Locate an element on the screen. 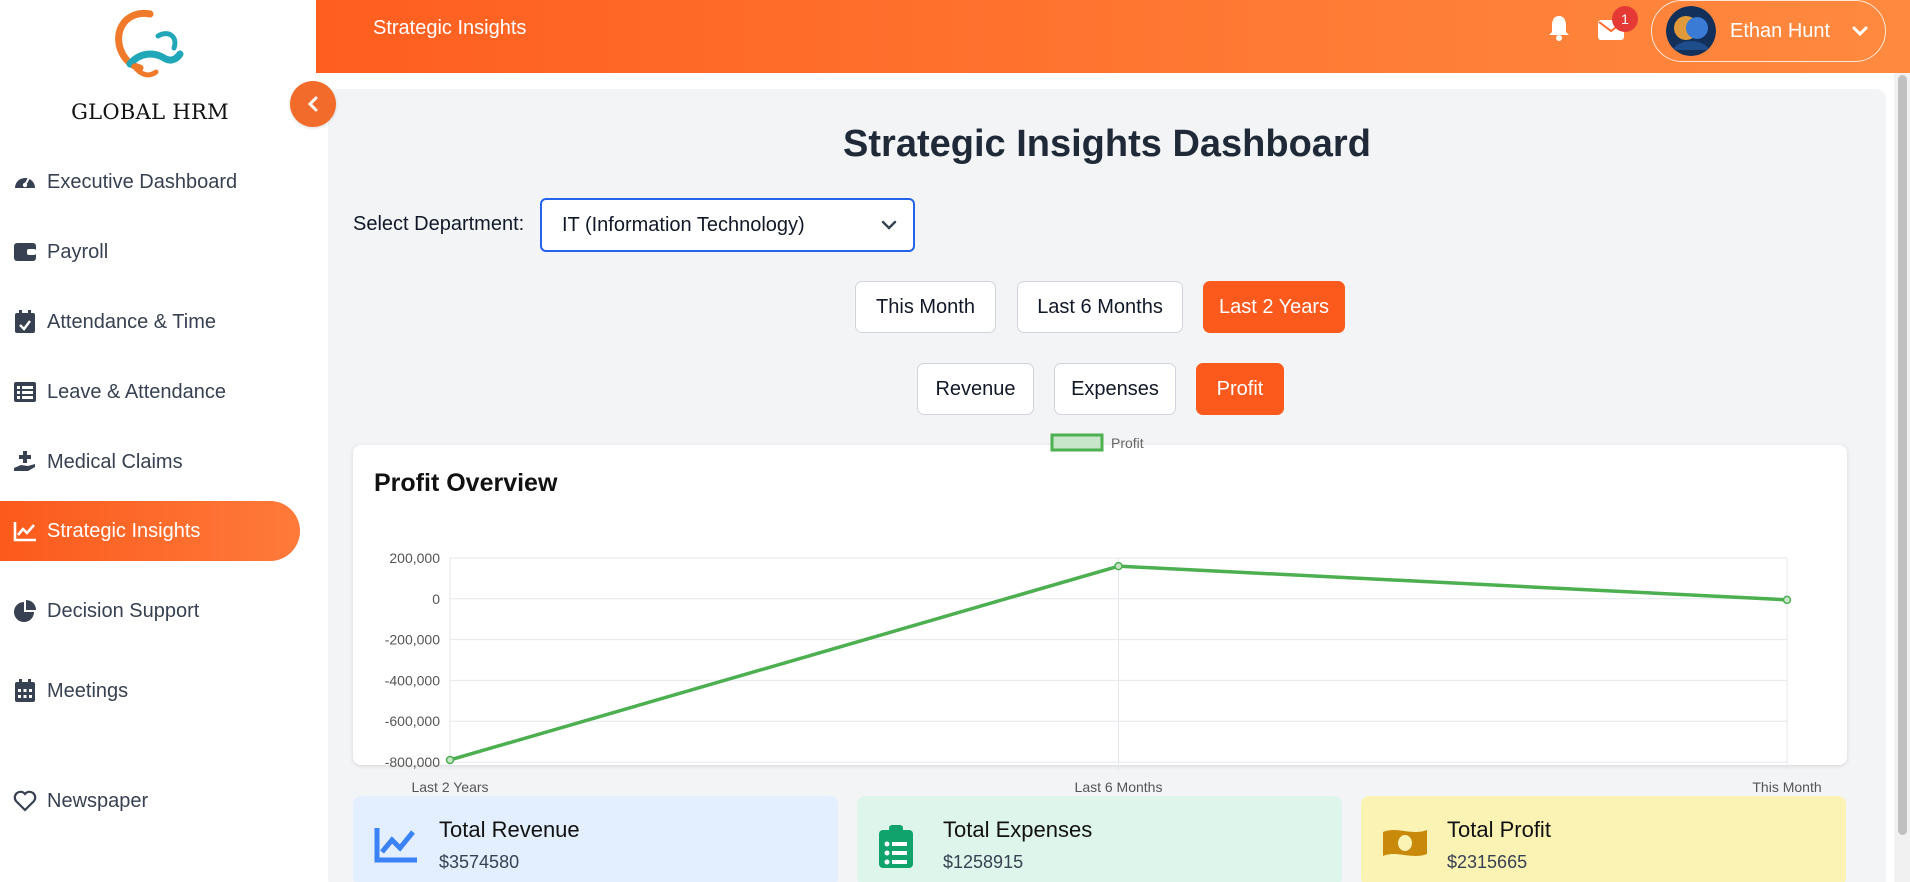 This screenshot has width=1910, height=882. sidebar-collapse-button is located at coordinates (313, 104).